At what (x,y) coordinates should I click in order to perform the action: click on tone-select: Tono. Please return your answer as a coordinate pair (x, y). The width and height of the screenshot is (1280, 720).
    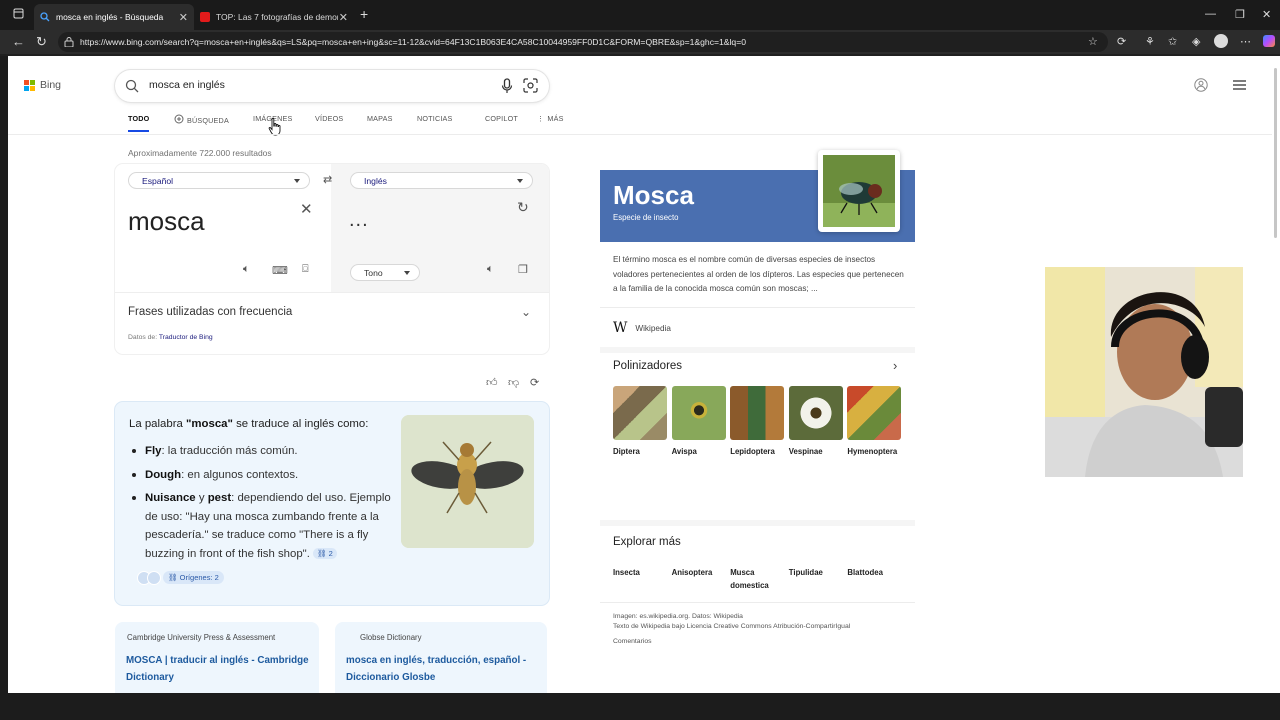
    Looking at the image, I should click on (385, 272).